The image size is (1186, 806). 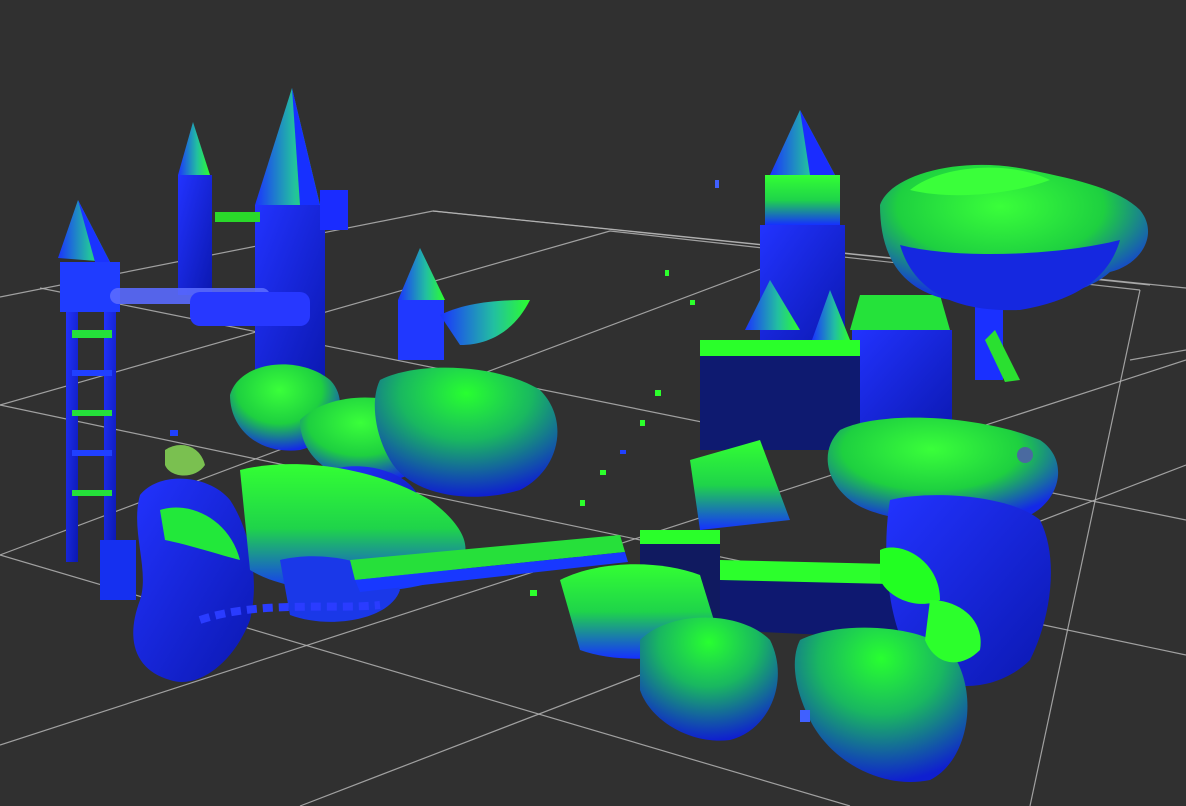 I want to click on castle-tower-right, so click(x=797, y=227).